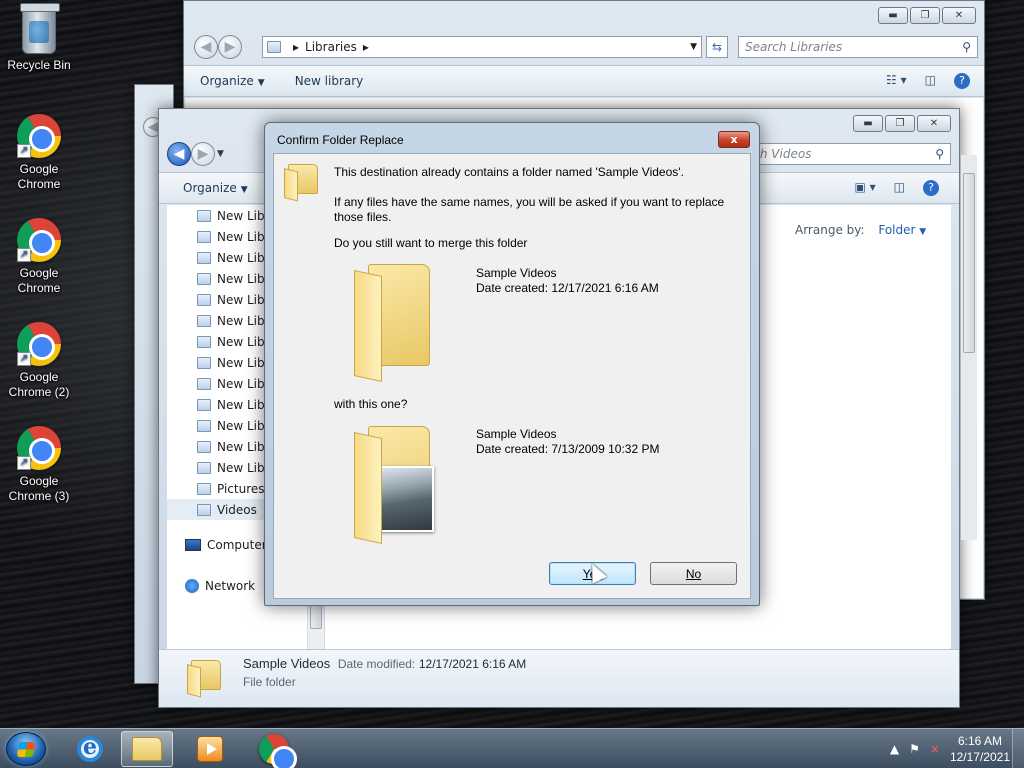 The image size is (1024, 768). I want to click on taskbar: ▲ ⚑ ⨯ 6:16 AM 12/17/2021, so click(512, 748).